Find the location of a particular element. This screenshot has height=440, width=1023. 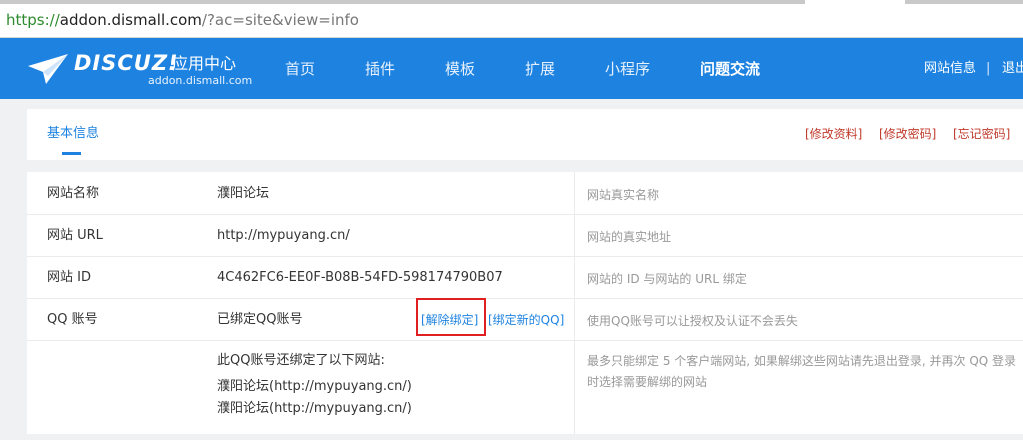

qq-status: 已绑定QQ账号 is located at coordinates (260, 319).